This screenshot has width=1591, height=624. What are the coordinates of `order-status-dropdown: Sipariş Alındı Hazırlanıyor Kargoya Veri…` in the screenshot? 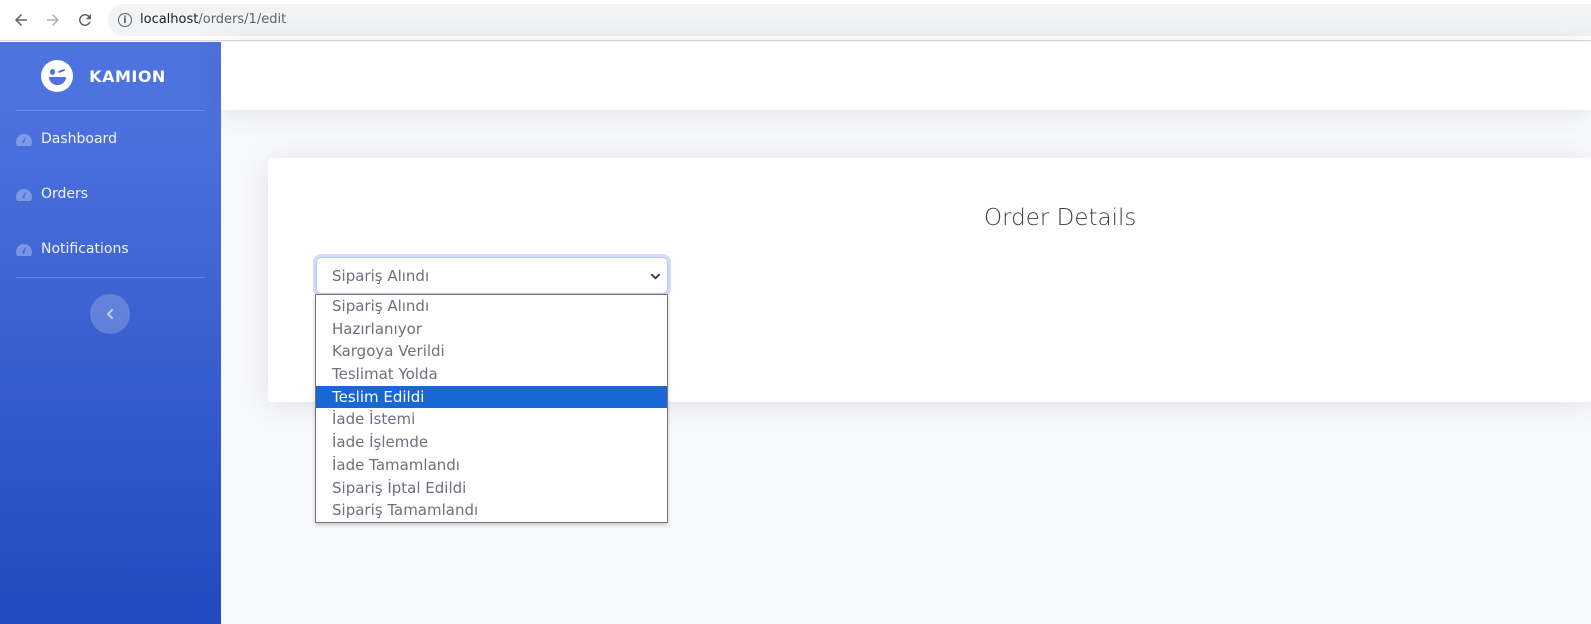 It's located at (491, 408).